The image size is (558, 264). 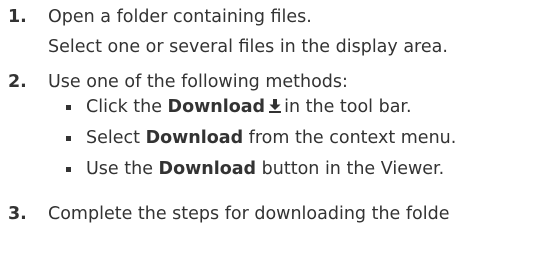 What do you see at coordinates (180, 17) in the screenshot?
I see `step-text: Open a folder containing files.` at bounding box center [180, 17].